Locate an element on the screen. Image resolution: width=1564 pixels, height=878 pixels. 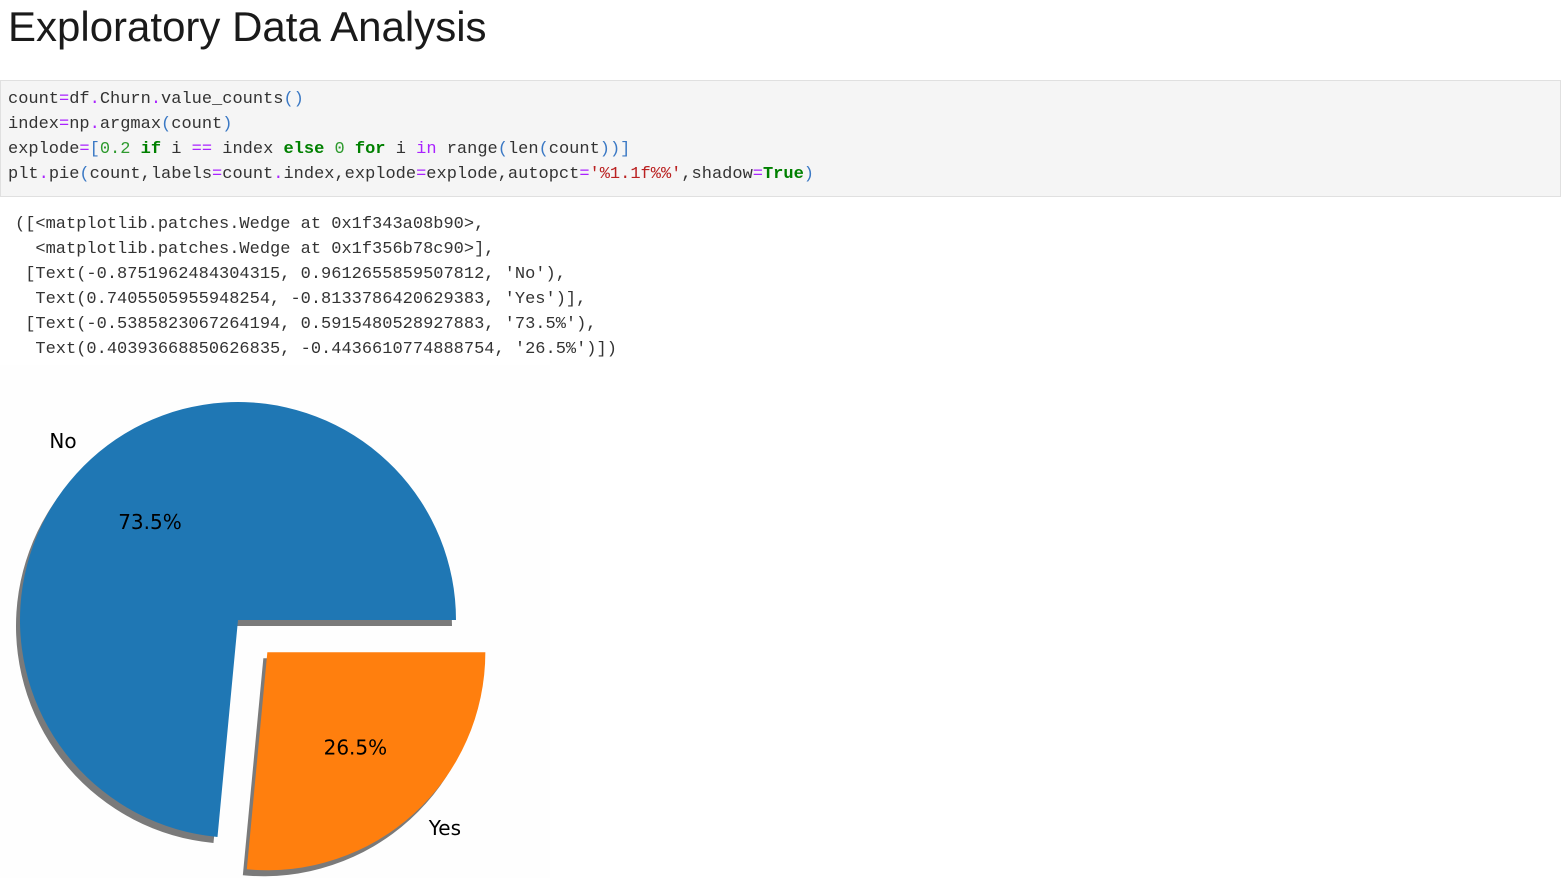
code-token: [ is located at coordinates (94, 149).